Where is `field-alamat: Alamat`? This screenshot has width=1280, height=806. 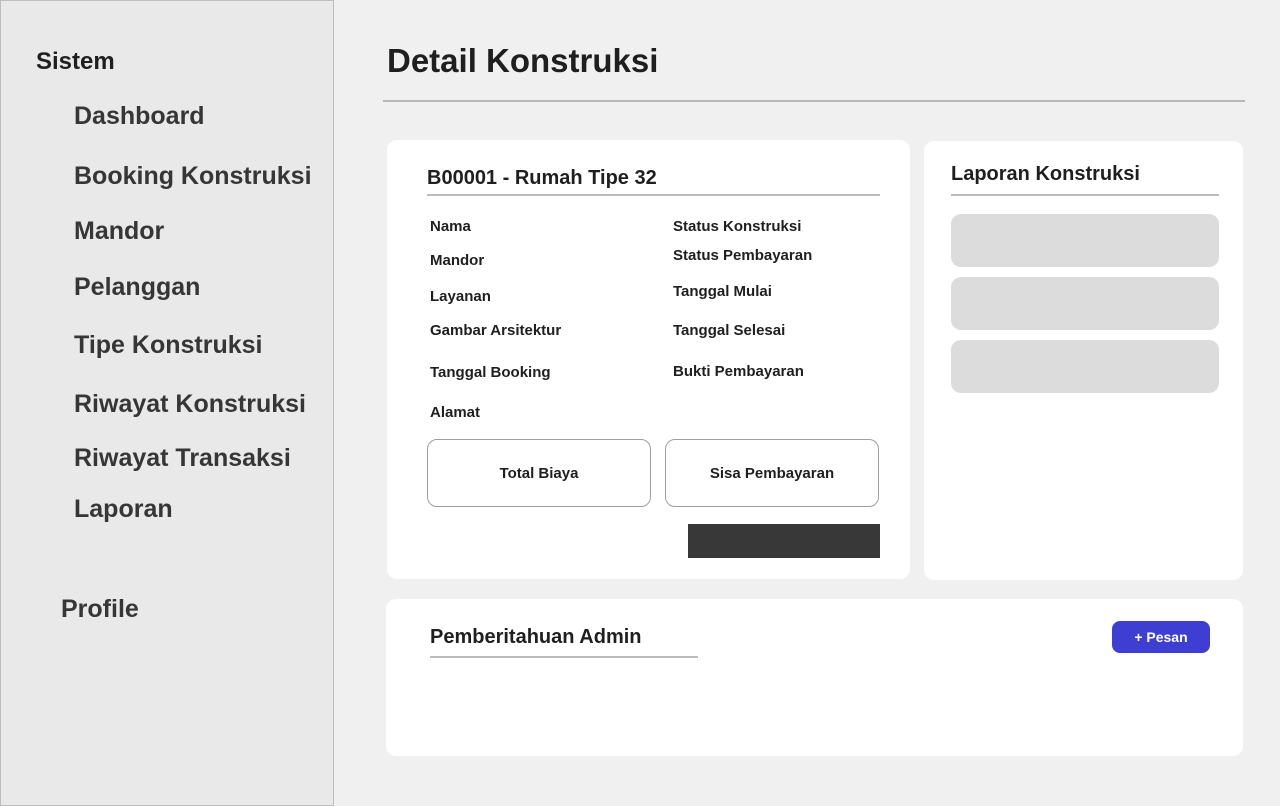 field-alamat: Alamat is located at coordinates (455, 412).